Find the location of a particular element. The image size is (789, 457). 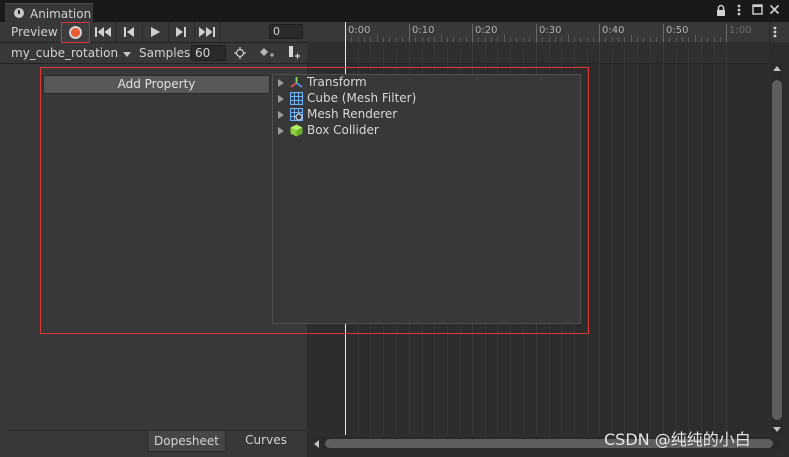

list-item-label: Mesh Renderer is located at coordinates (352, 114).